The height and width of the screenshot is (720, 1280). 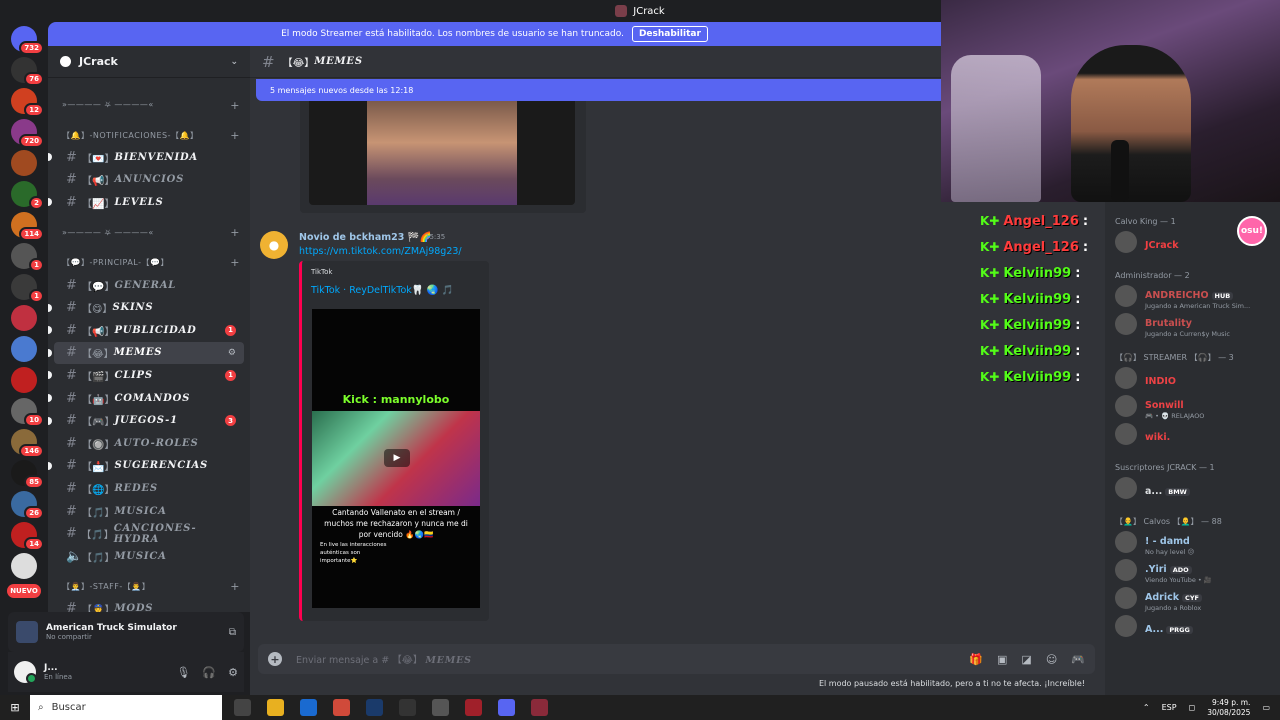 I want to click on server-icon: 114, so click(x=27, y=226).